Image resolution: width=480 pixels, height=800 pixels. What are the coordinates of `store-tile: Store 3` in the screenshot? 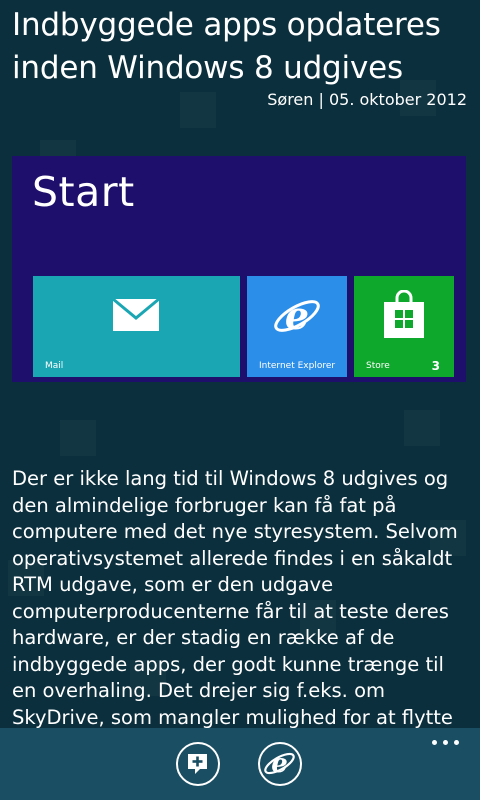 It's located at (404, 326).